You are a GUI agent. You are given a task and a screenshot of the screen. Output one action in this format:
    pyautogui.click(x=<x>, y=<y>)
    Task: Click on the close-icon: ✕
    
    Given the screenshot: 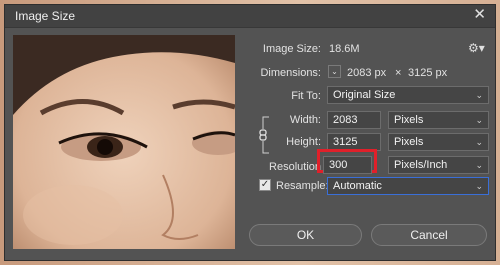 What is the action you would take?
    pyautogui.click(x=479, y=15)
    